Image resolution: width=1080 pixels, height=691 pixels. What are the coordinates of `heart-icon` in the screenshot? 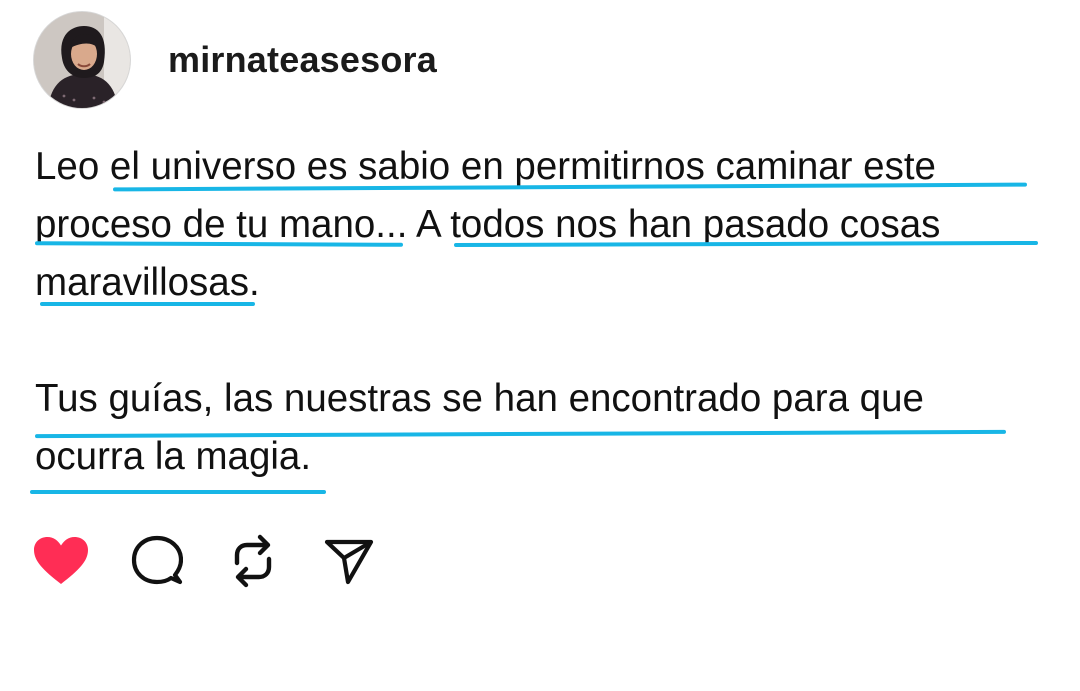 It's located at (61, 560).